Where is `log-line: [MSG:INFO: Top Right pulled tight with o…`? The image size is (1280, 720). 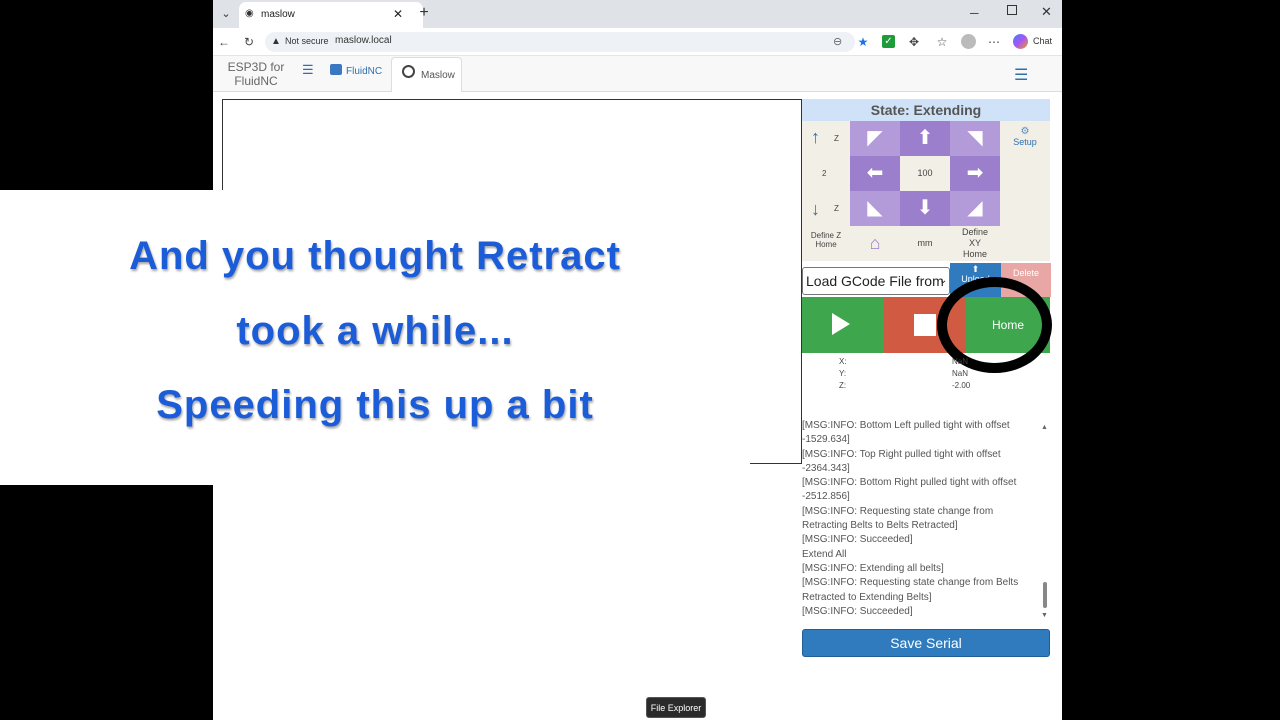 log-line: [MSG:INFO: Top Right pulled tight with o… is located at coordinates (901, 454).